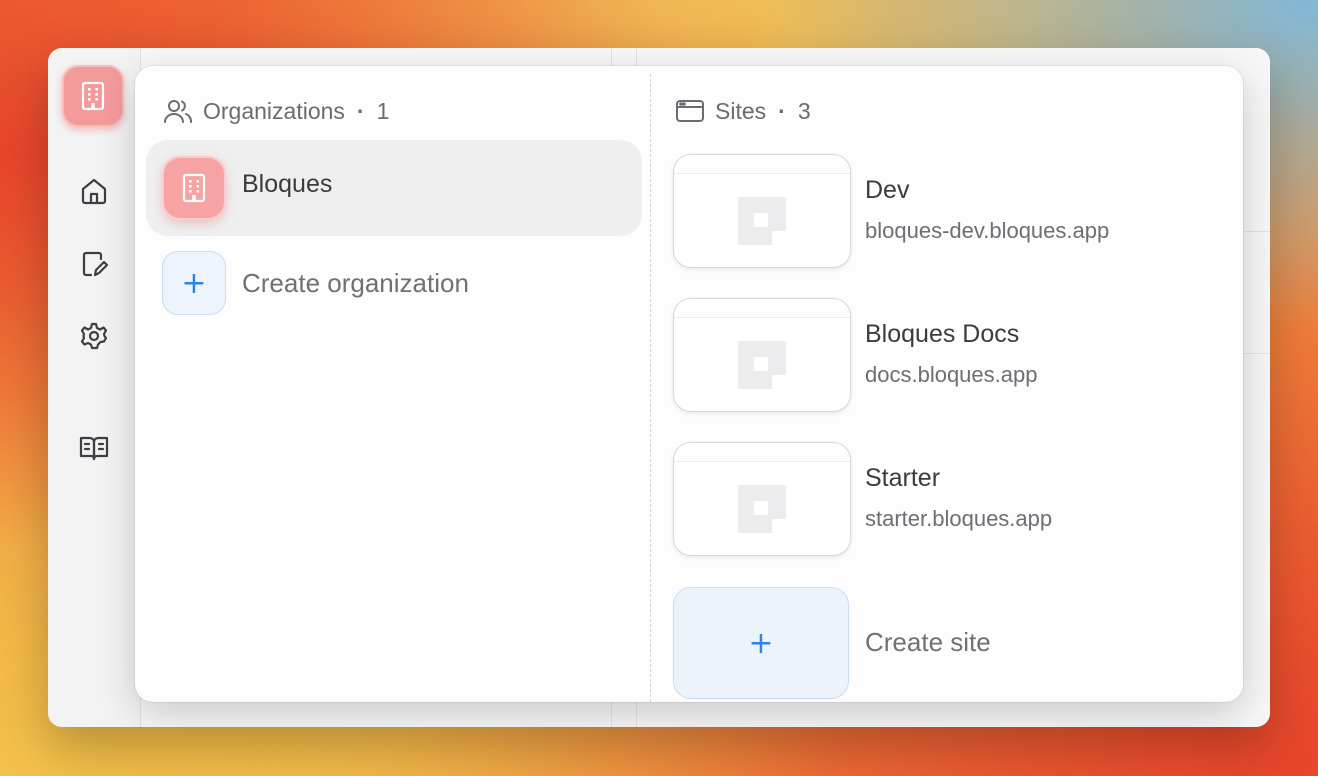 Image resolution: width=1318 pixels, height=776 pixels. I want to click on docs-button, so click(94, 448).